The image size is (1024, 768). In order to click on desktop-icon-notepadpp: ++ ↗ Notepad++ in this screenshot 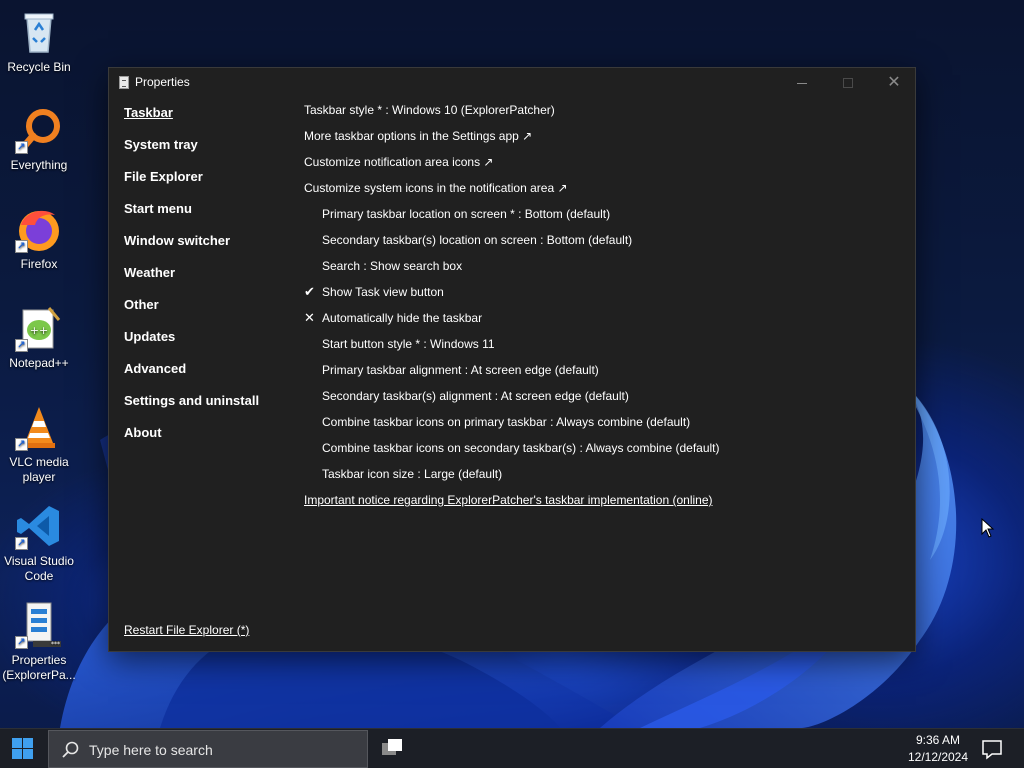, I will do `click(39, 337)`.